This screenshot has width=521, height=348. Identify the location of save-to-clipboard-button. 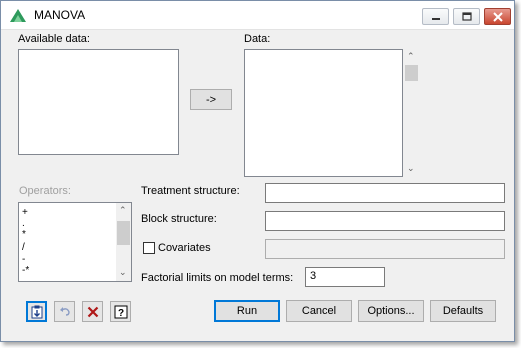
(36, 311).